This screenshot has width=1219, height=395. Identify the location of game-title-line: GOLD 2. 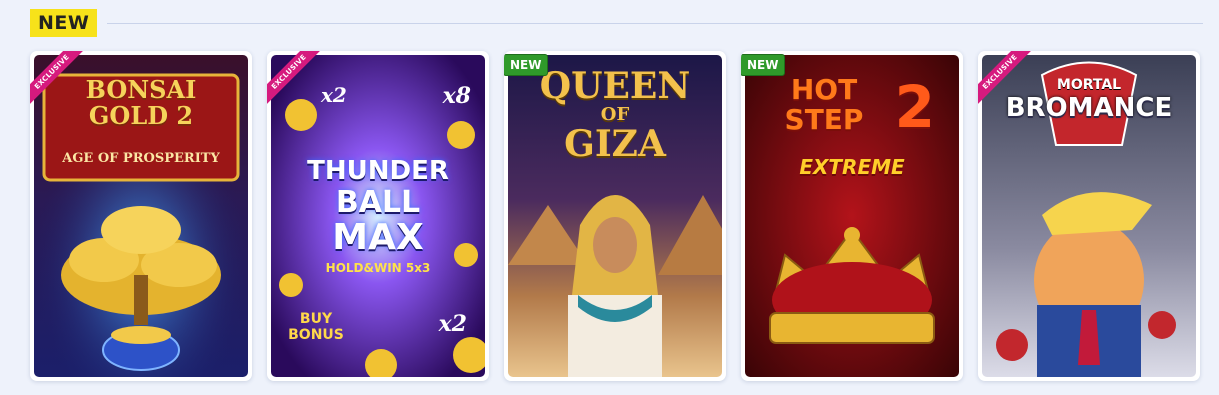
(141, 115).